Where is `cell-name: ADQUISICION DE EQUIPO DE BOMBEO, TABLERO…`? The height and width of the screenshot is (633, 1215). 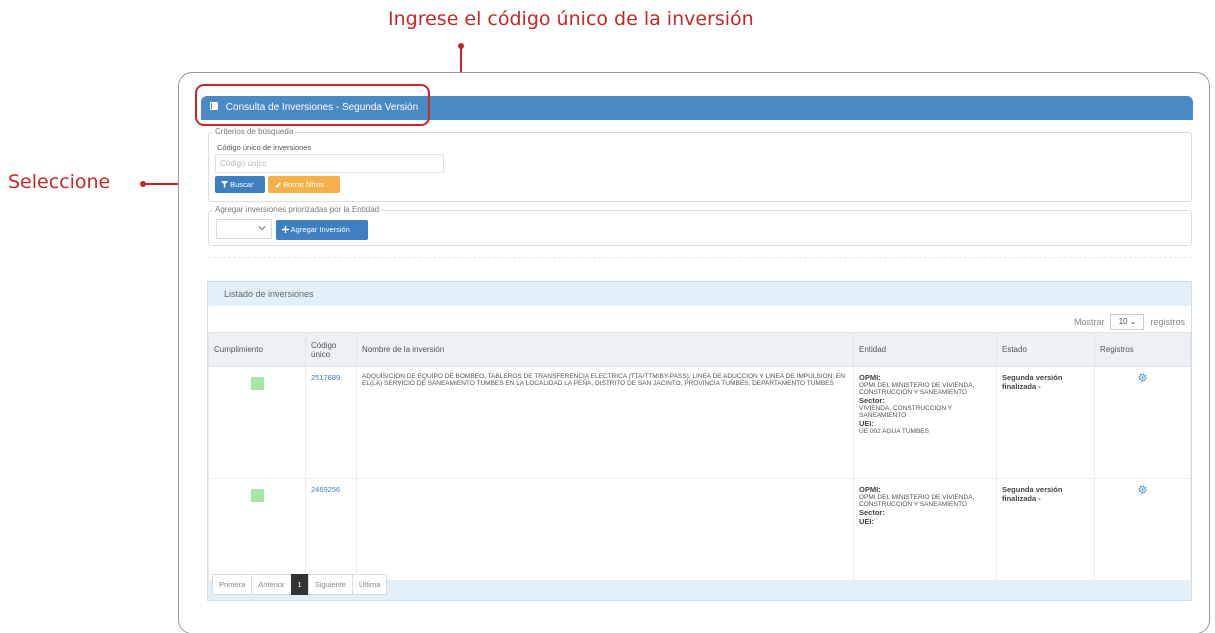
cell-name: ADQUISICION DE EQUIPO DE BOMBEO, TABLERO… is located at coordinates (605, 422).